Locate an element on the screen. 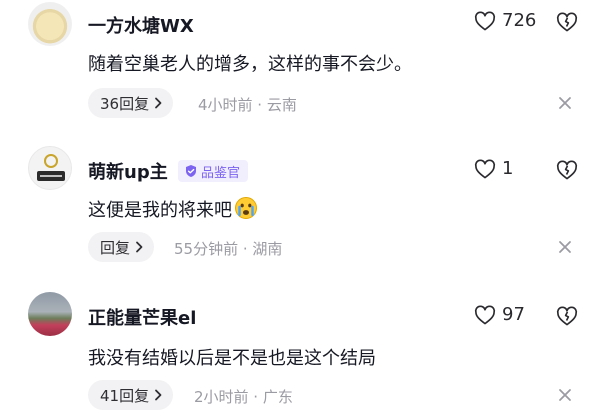 Image resolution: width=600 pixels, height=412 pixels. comment-meta: 4小时前 · 云南 is located at coordinates (247, 105).